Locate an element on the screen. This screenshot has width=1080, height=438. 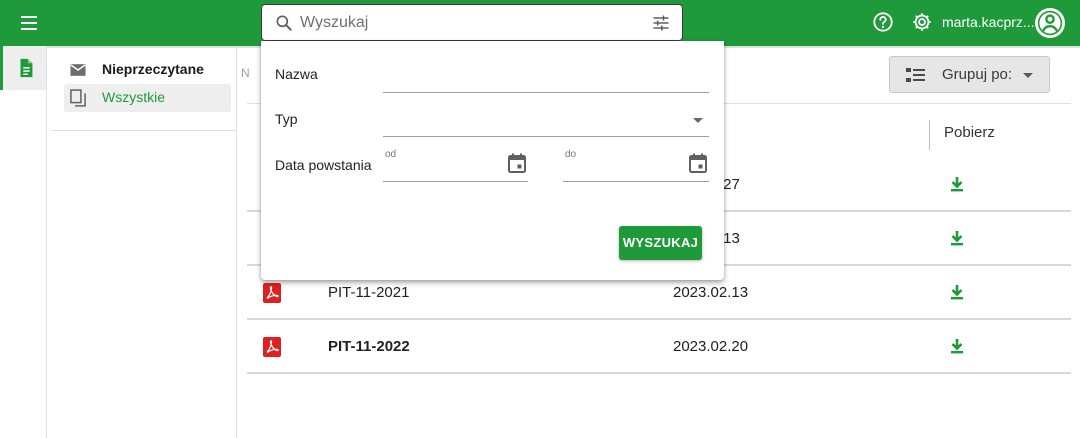
copy-icon is located at coordinates (78, 98).